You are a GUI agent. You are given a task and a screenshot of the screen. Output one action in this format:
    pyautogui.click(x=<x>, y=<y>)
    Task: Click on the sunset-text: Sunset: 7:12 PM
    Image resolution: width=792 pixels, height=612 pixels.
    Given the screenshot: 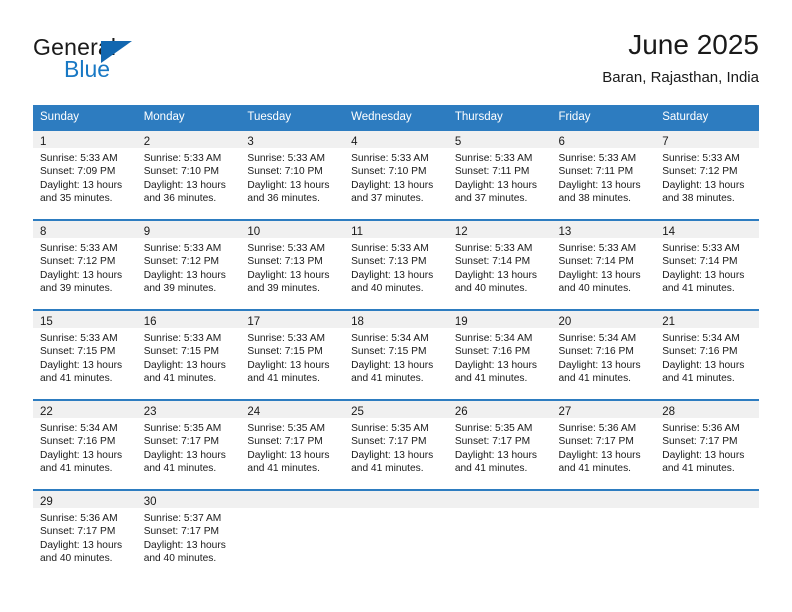 What is the action you would take?
    pyautogui.click(x=181, y=262)
    